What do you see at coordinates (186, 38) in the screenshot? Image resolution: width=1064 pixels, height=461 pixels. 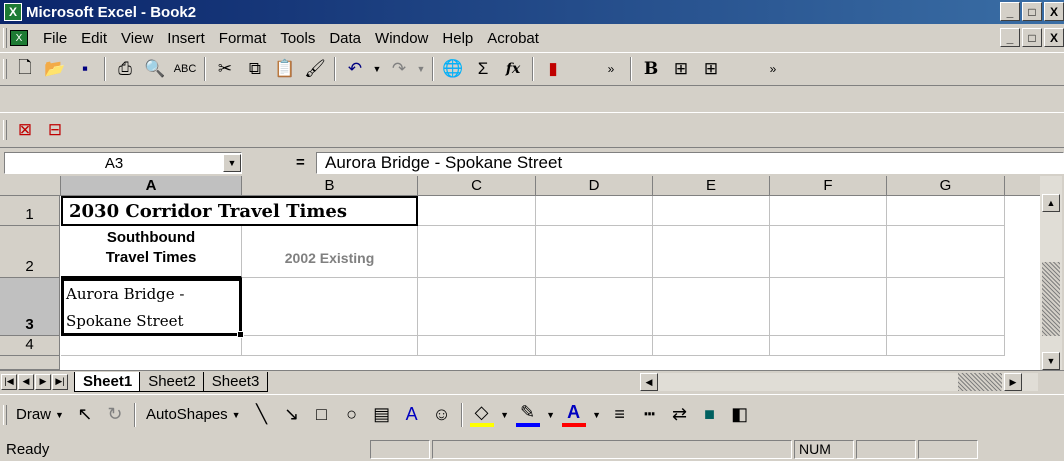 I see `menu-insert: Insert` at bounding box center [186, 38].